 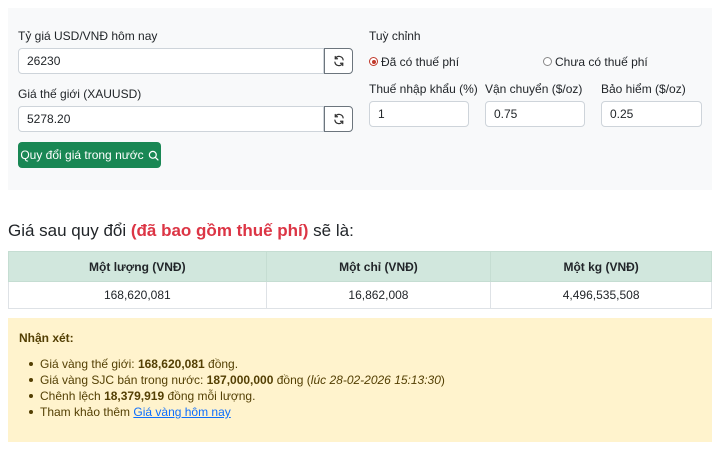 I want to click on world-price-label: Giá thế giới (XAUUSD), so click(x=80, y=94).